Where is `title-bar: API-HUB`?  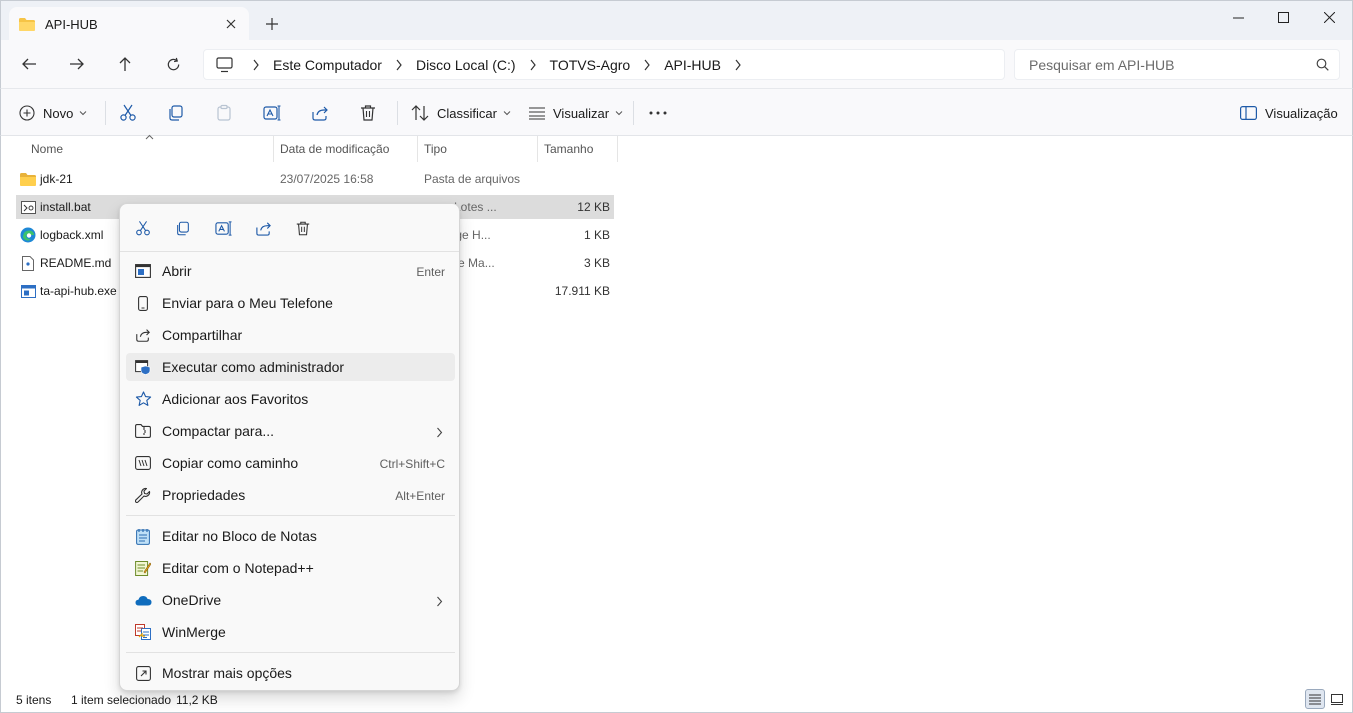 title-bar: API-HUB is located at coordinates (676, 20).